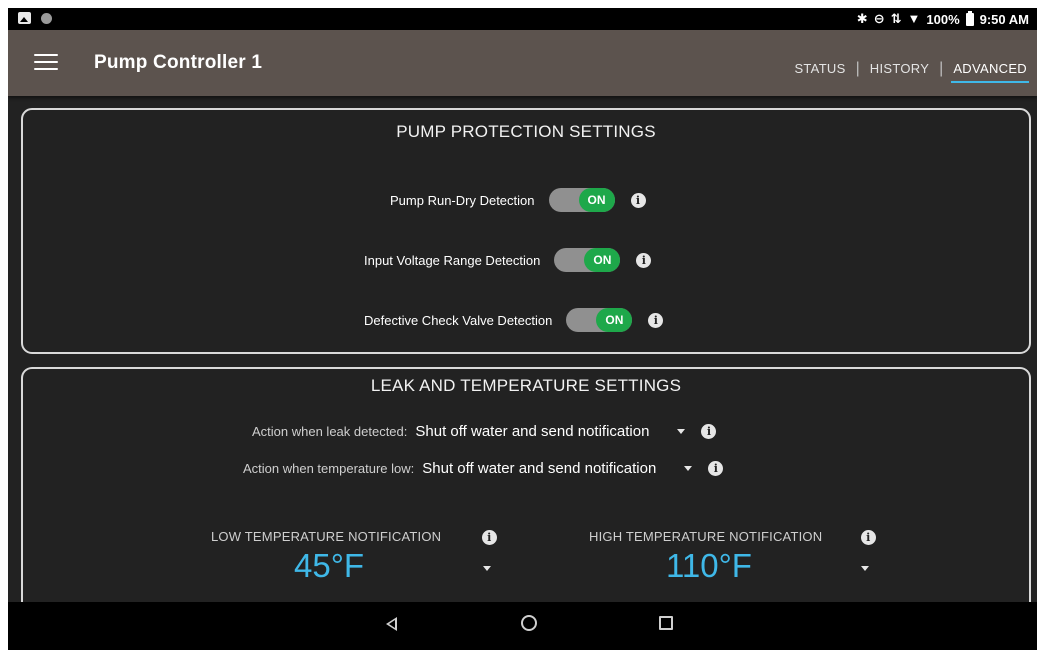 The height and width of the screenshot is (650, 1038). I want to click on leak-temperature-title: LEAK AND TEMPERATURE SETTINGS, so click(526, 385).